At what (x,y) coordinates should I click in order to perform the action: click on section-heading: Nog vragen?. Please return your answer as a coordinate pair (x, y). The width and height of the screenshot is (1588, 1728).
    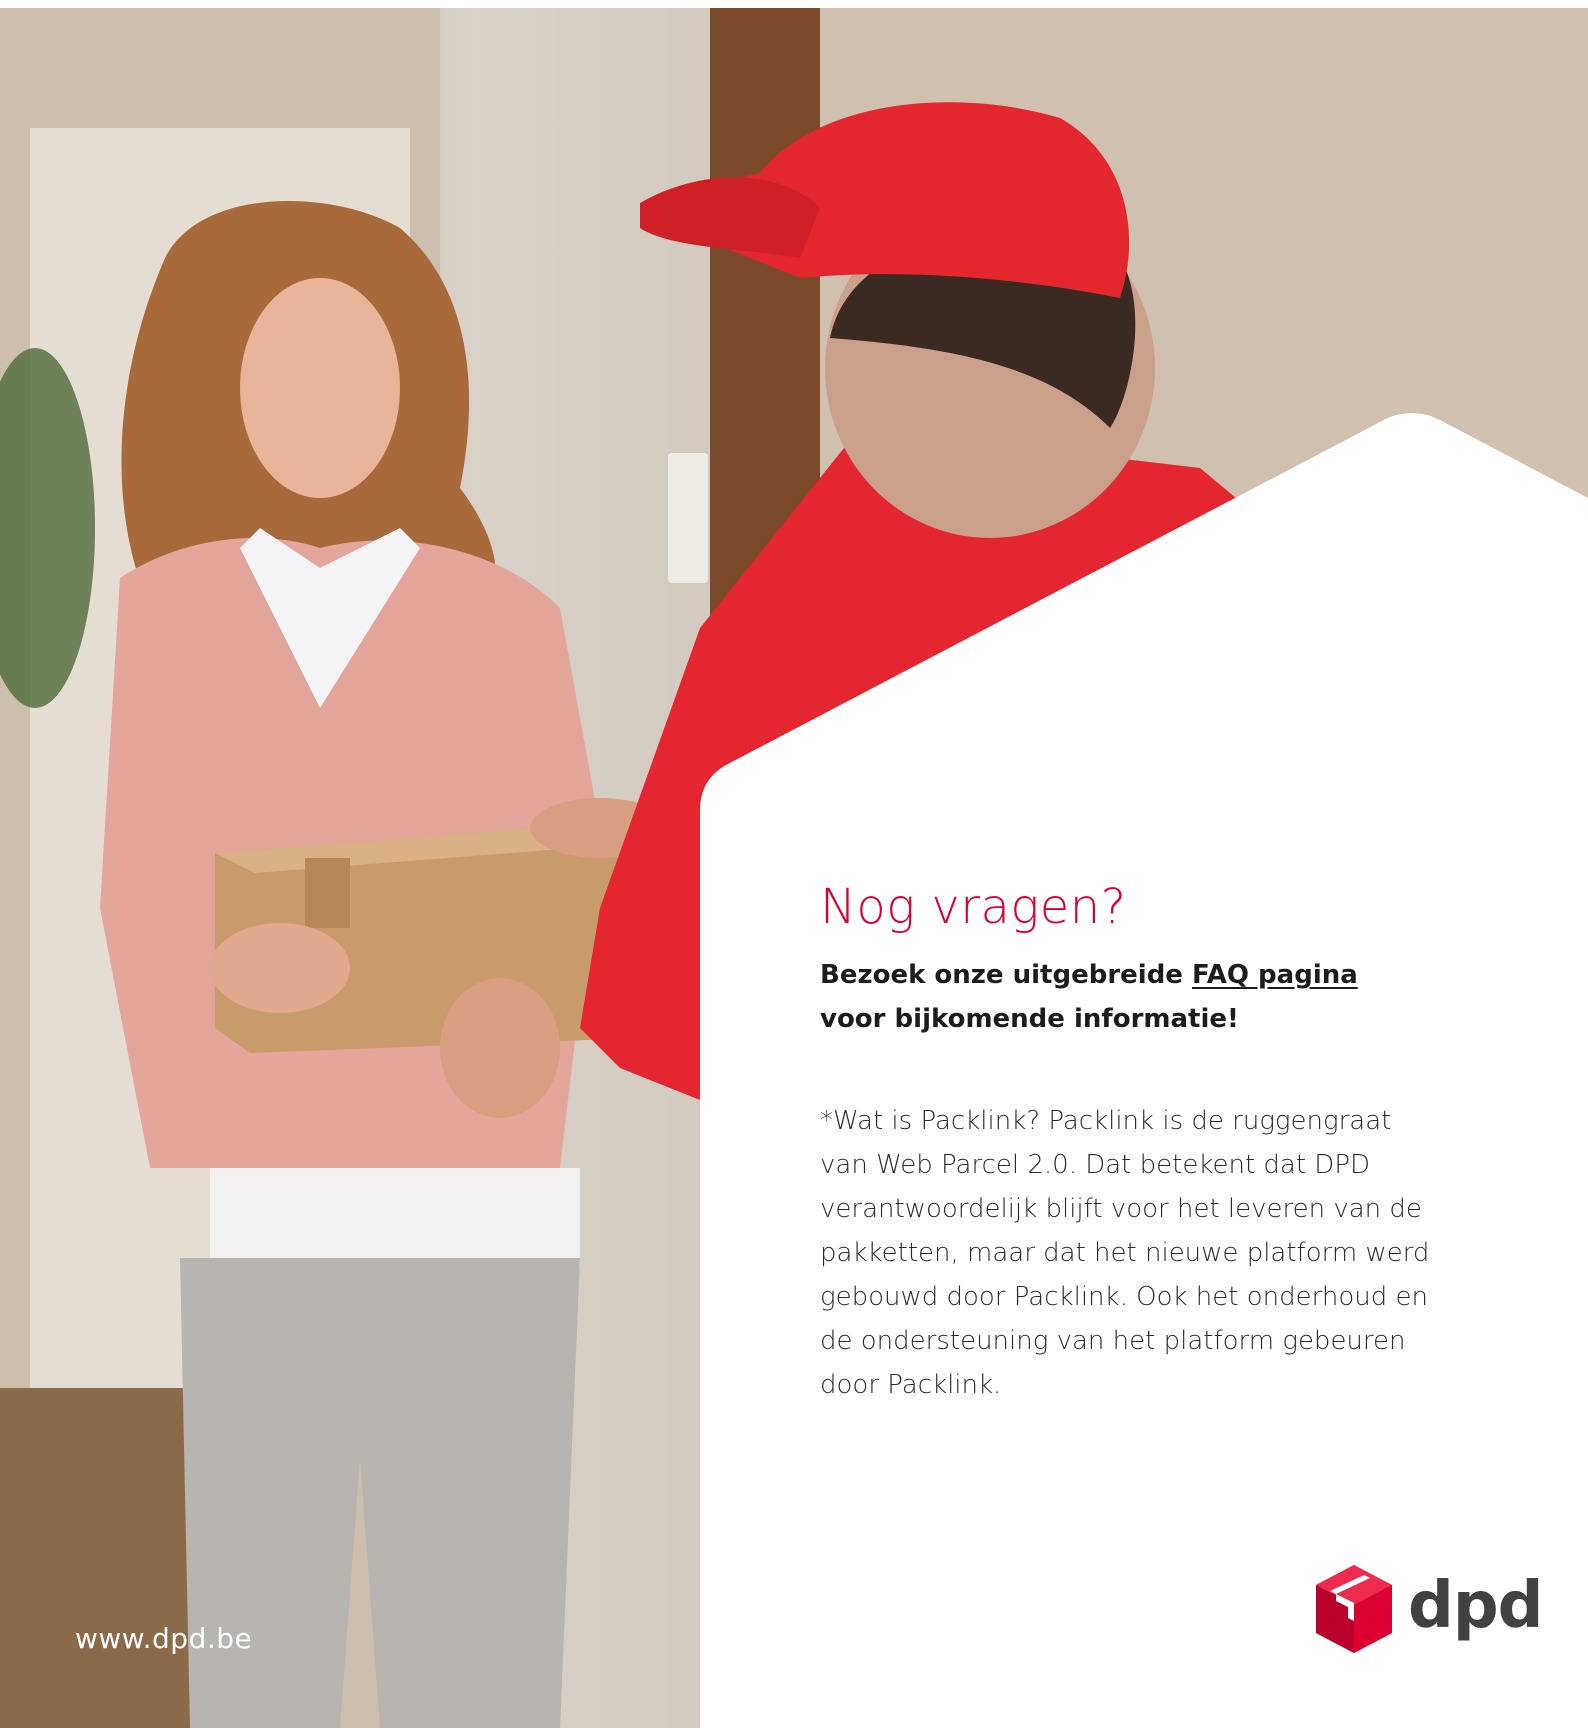
    Looking at the image, I should click on (973, 907).